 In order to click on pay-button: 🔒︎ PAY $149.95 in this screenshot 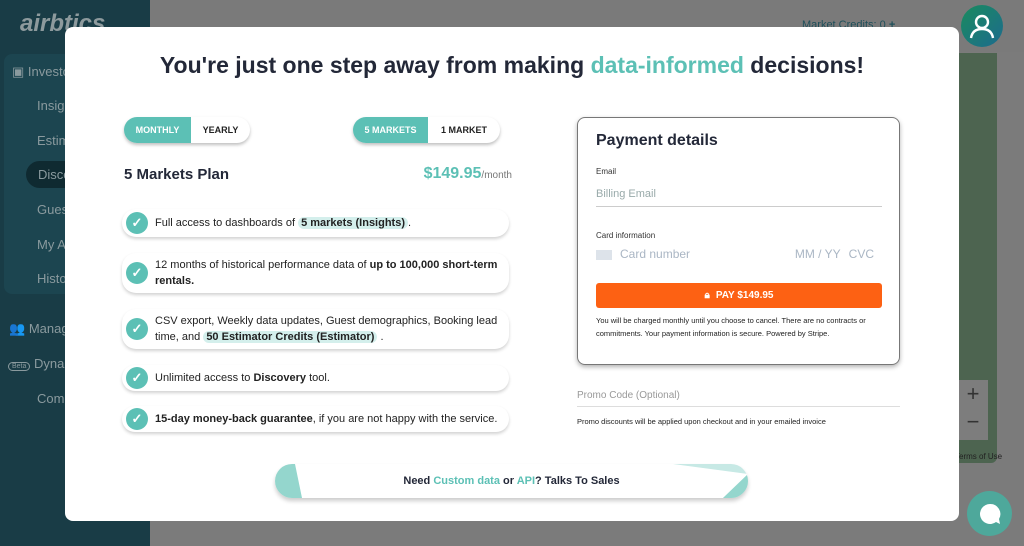, I will do `click(739, 295)`.